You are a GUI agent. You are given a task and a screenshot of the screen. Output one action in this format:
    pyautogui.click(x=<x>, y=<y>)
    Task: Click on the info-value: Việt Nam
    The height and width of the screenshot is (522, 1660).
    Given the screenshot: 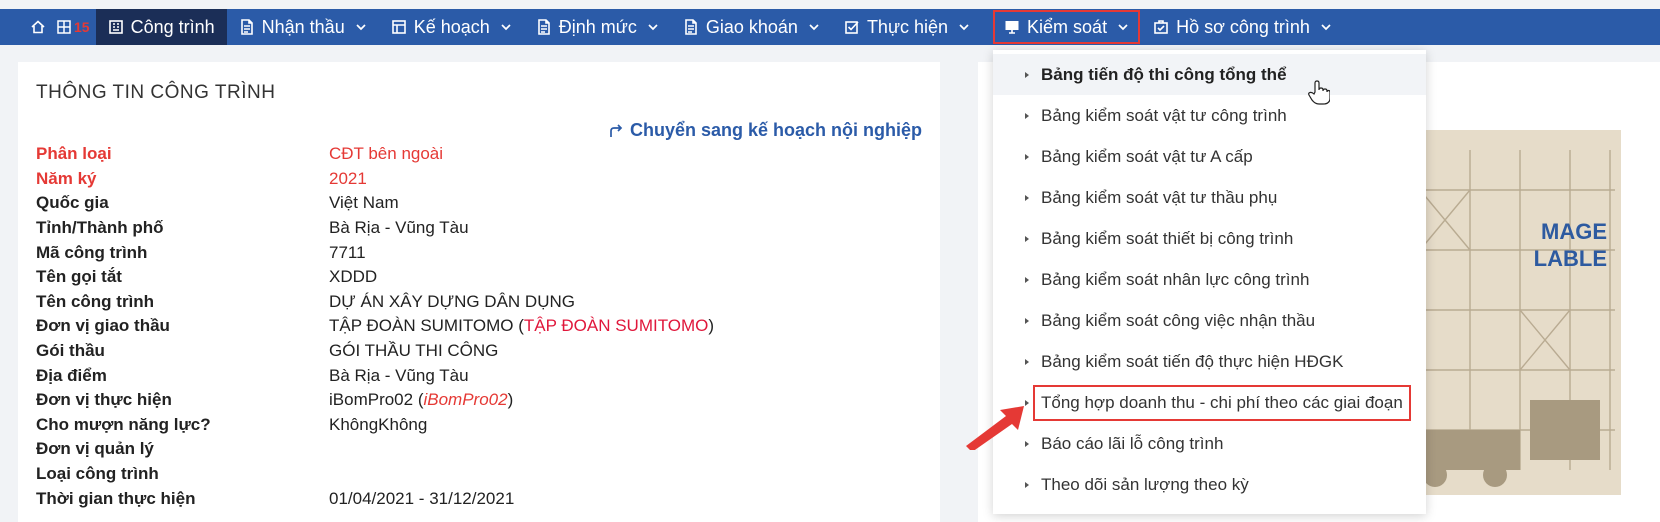 What is the action you would take?
    pyautogui.click(x=364, y=203)
    